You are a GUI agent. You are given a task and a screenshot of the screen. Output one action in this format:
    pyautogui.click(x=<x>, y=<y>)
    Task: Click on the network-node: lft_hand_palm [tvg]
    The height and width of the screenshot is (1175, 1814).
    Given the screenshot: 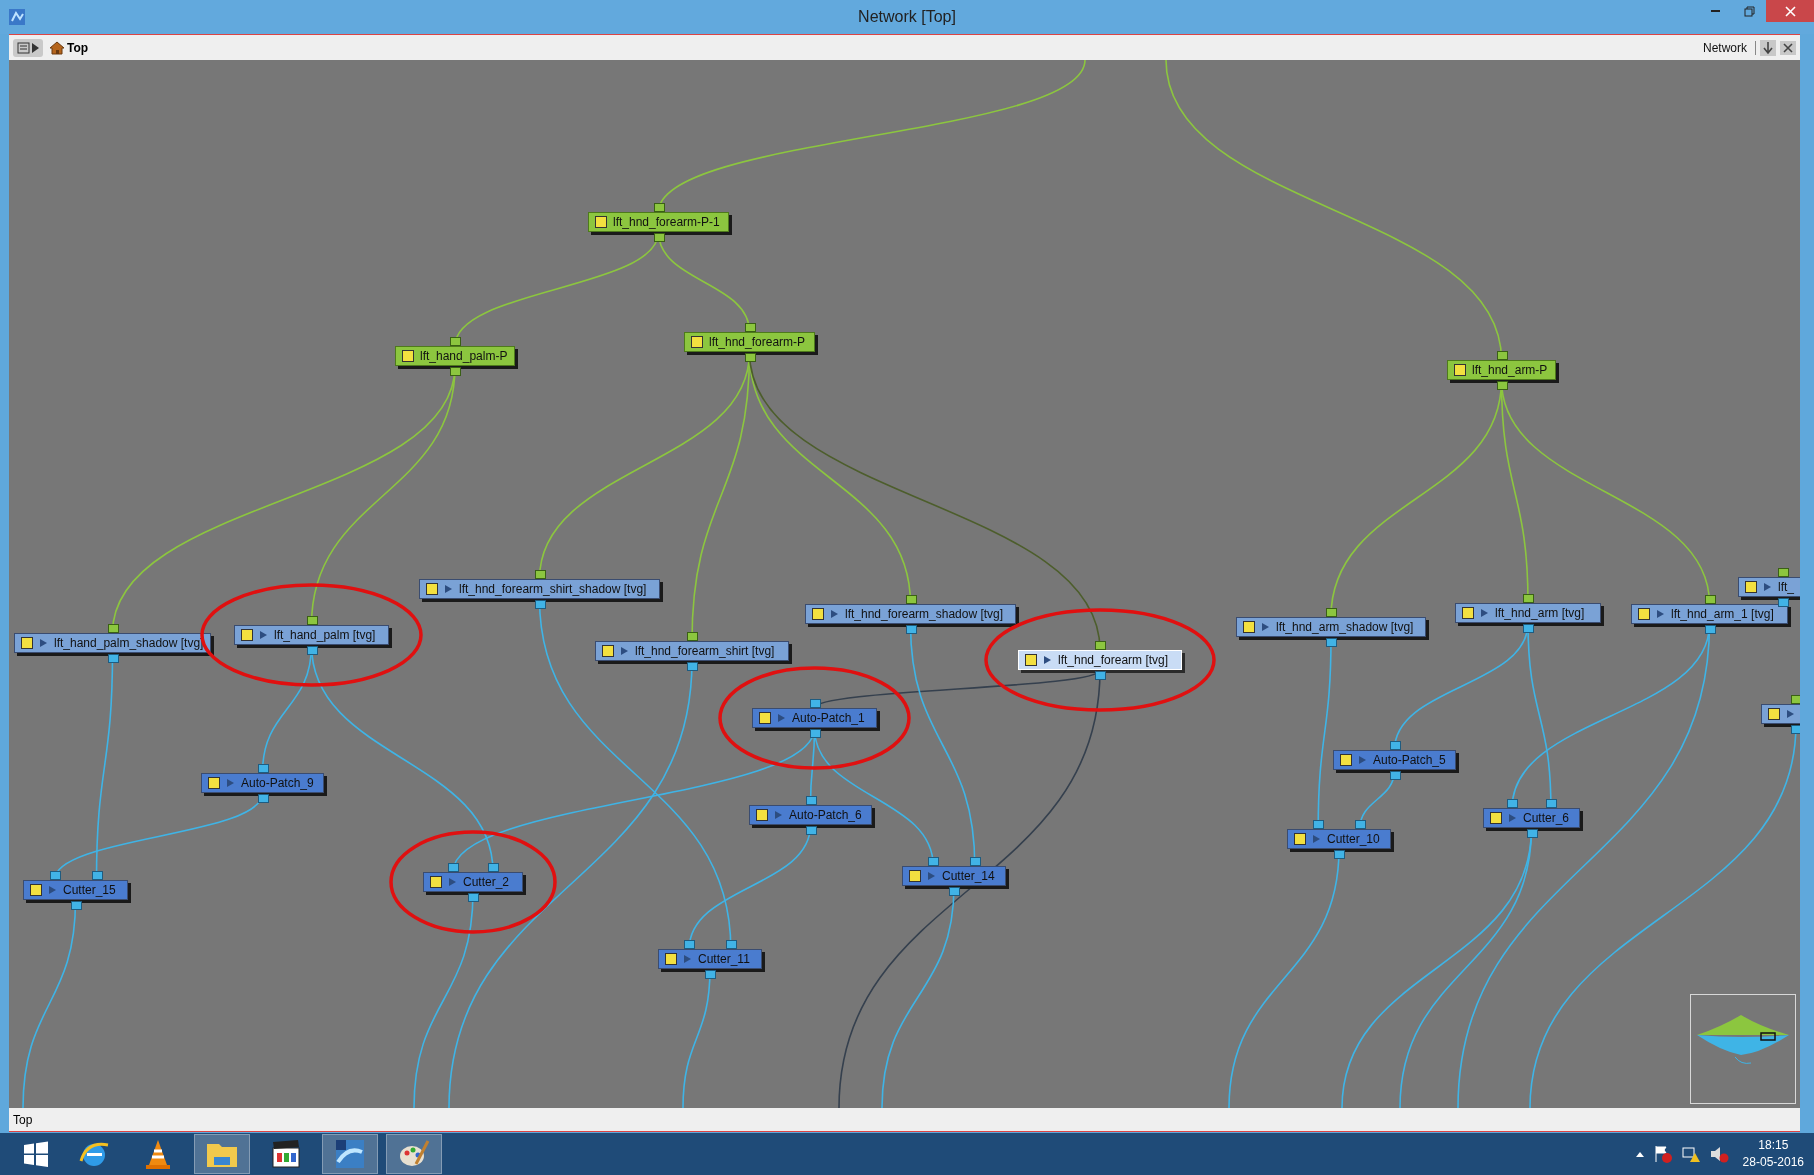 What is the action you would take?
    pyautogui.click(x=311, y=635)
    